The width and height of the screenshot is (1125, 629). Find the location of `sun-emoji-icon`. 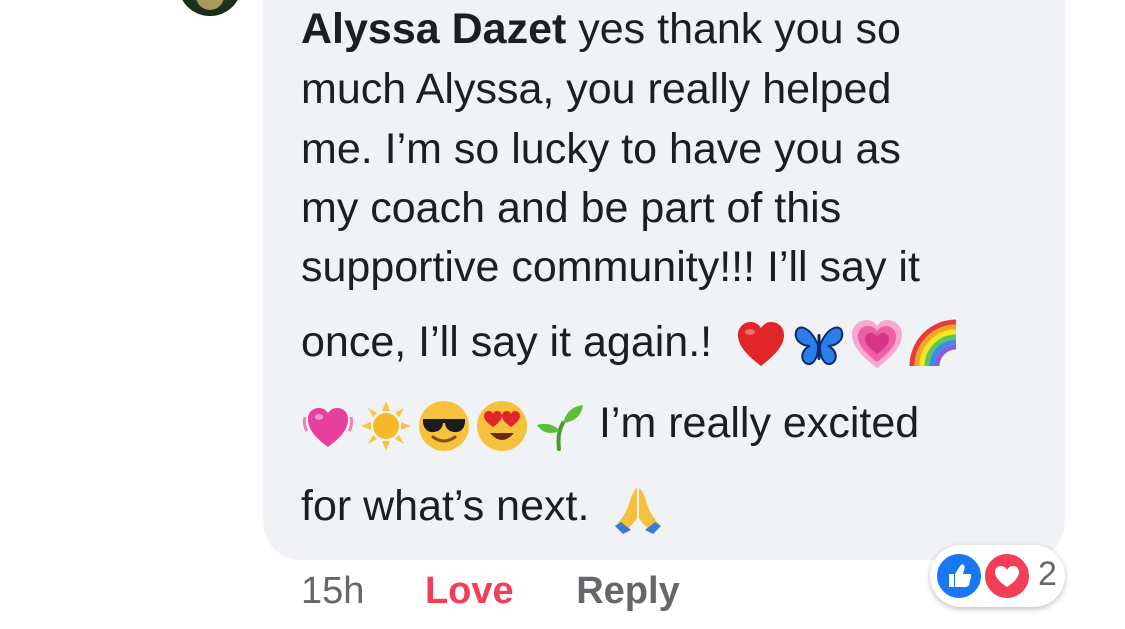

sun-emoji-icon is located at coordinates (386, 426).